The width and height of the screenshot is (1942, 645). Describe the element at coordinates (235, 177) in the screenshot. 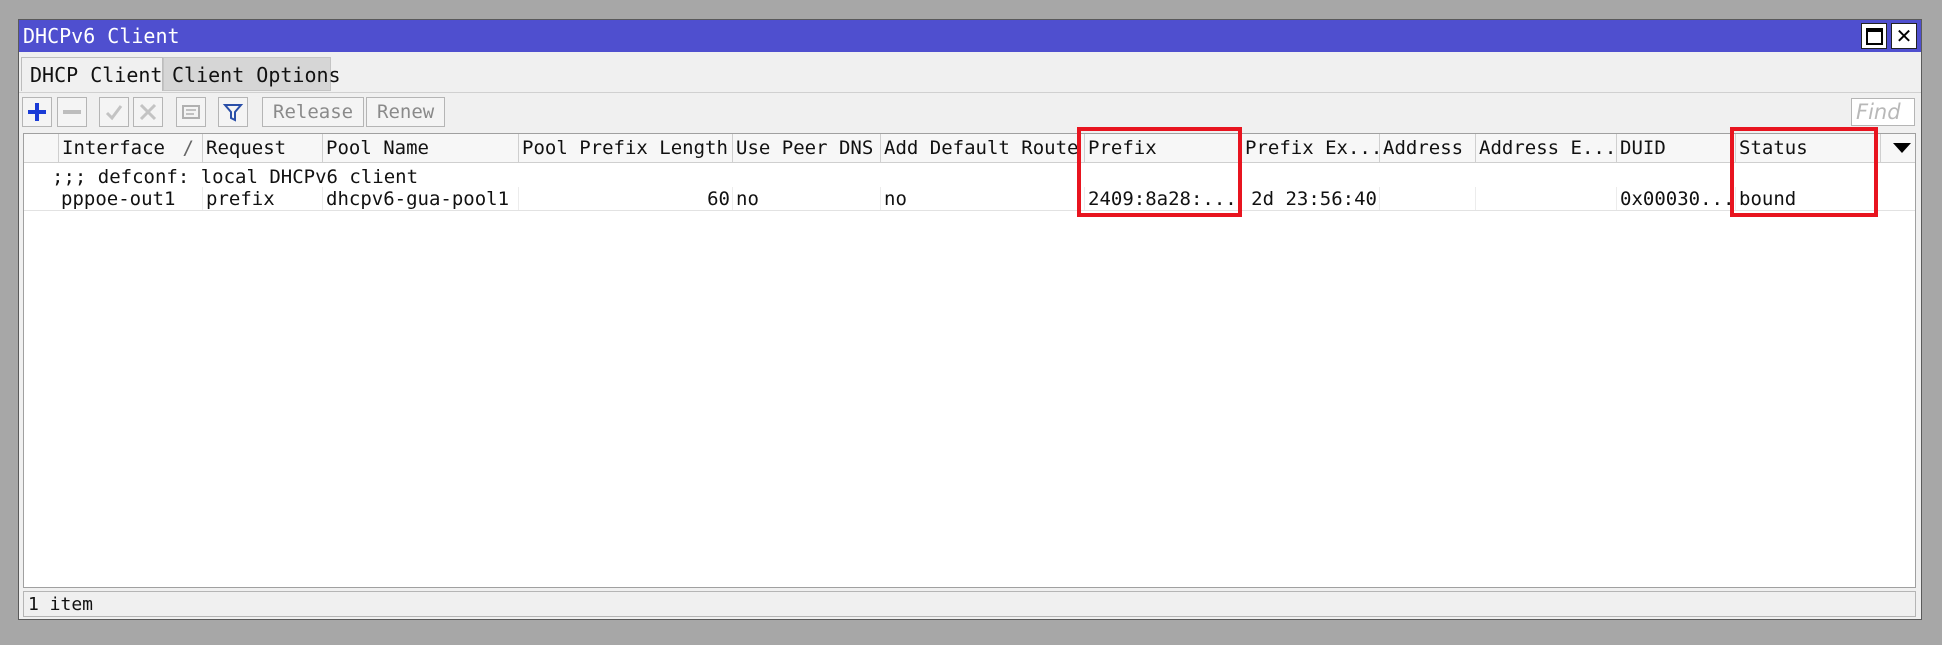

I see `row-comment: ;;; defconf: local DHCPv6 client` at that location.